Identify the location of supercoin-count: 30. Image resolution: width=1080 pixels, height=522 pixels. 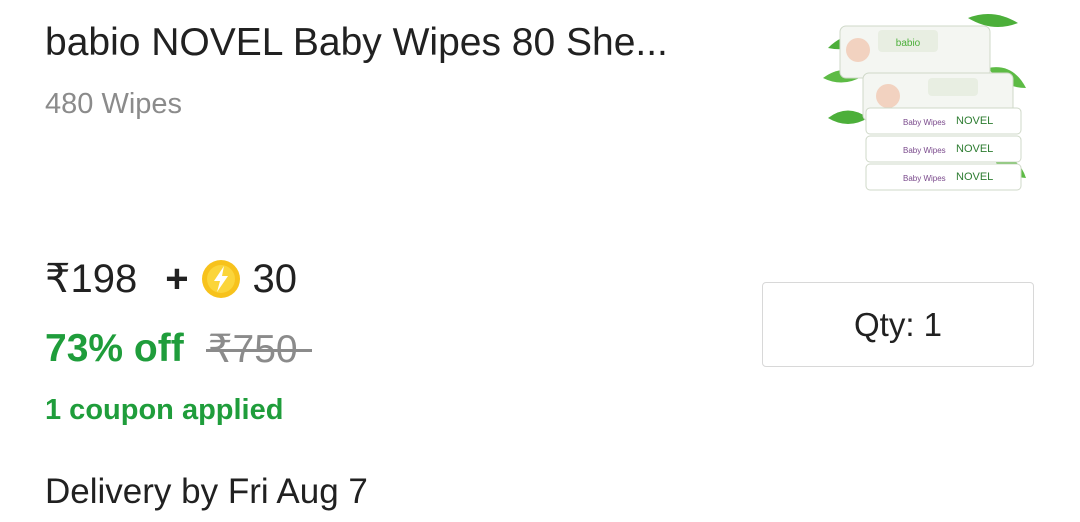
(275, 278).